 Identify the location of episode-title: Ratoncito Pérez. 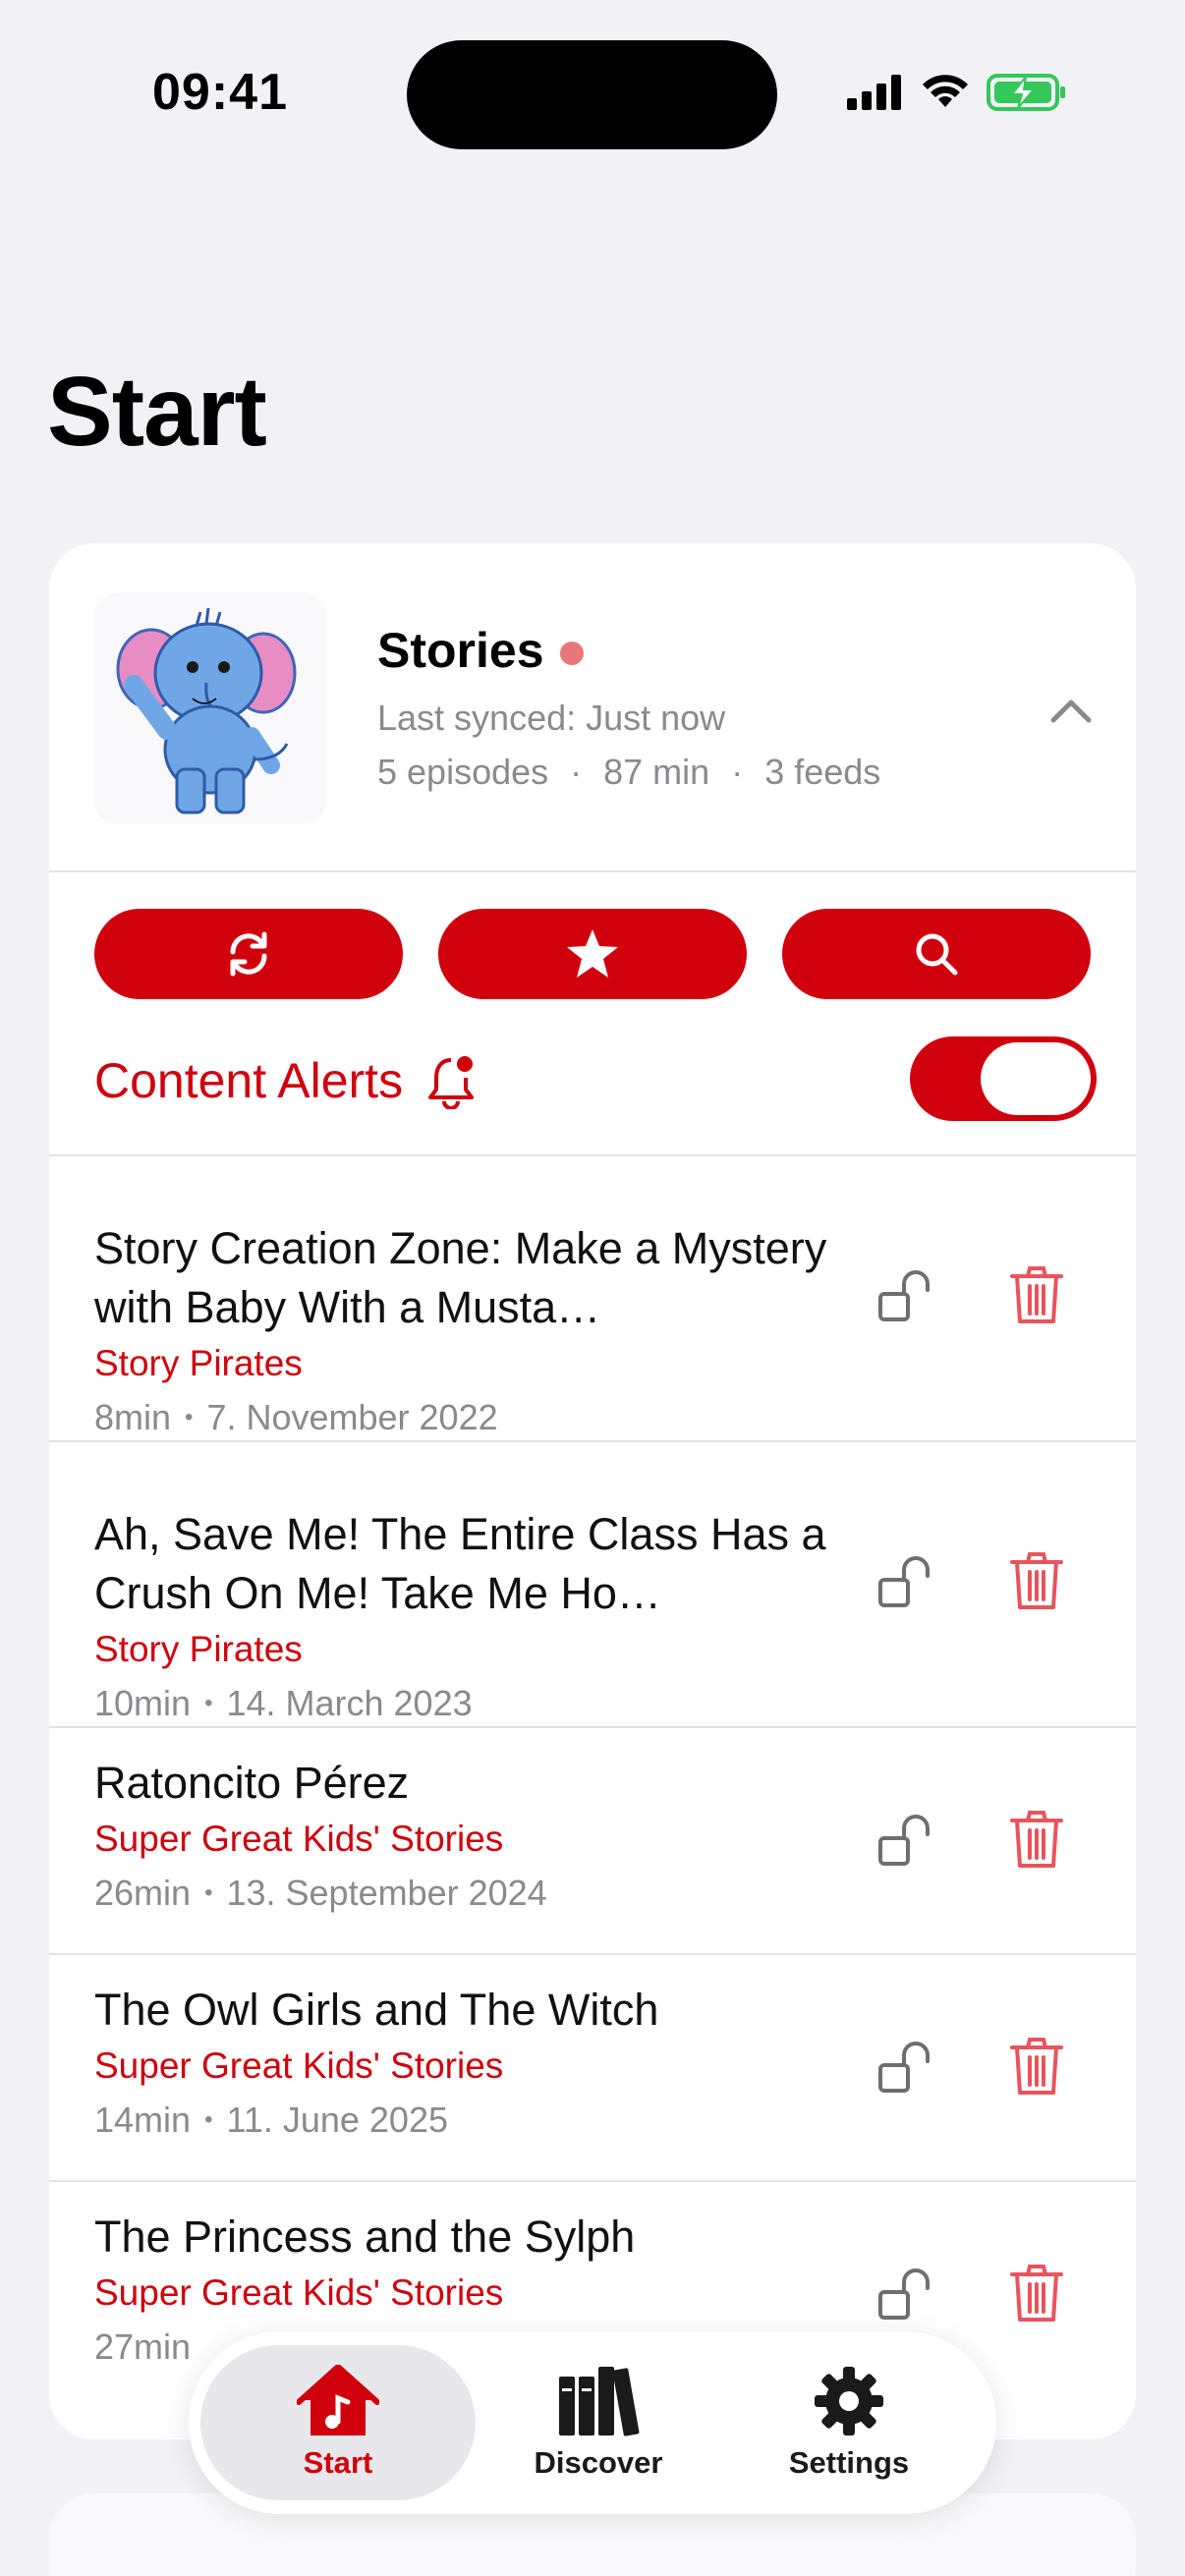
(252, 1783).